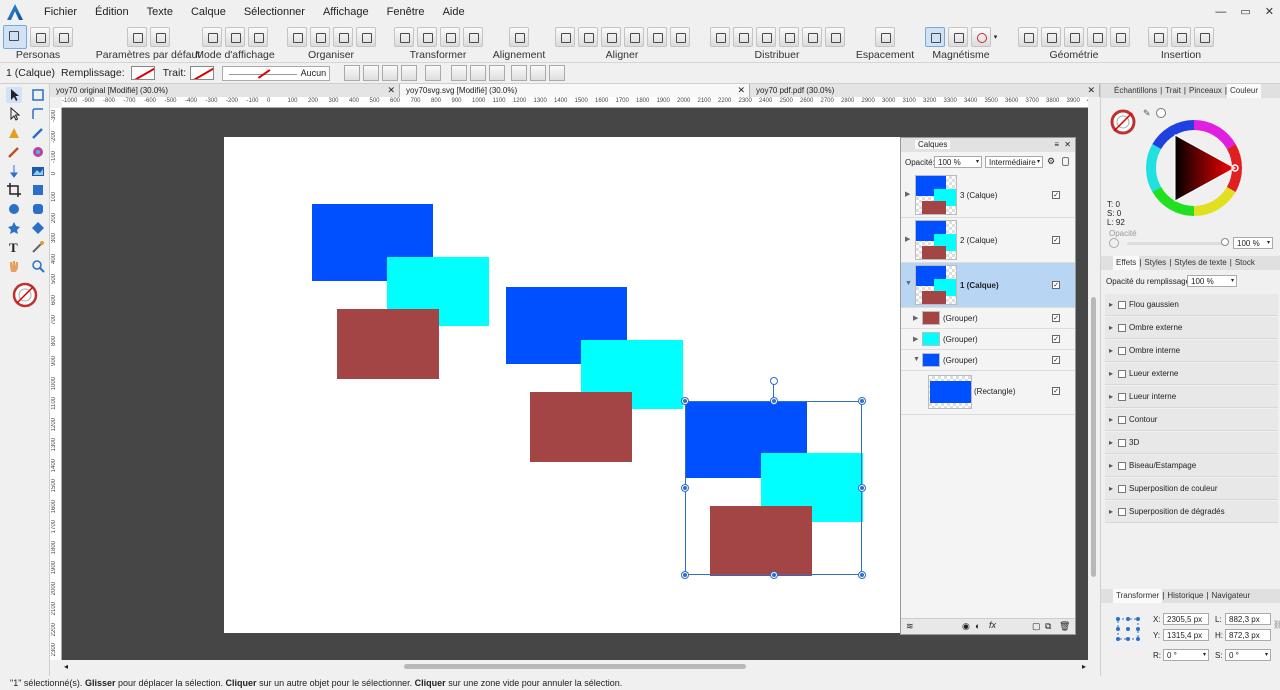  I want to click on ctx-option-2-icon, so click(371, 73).